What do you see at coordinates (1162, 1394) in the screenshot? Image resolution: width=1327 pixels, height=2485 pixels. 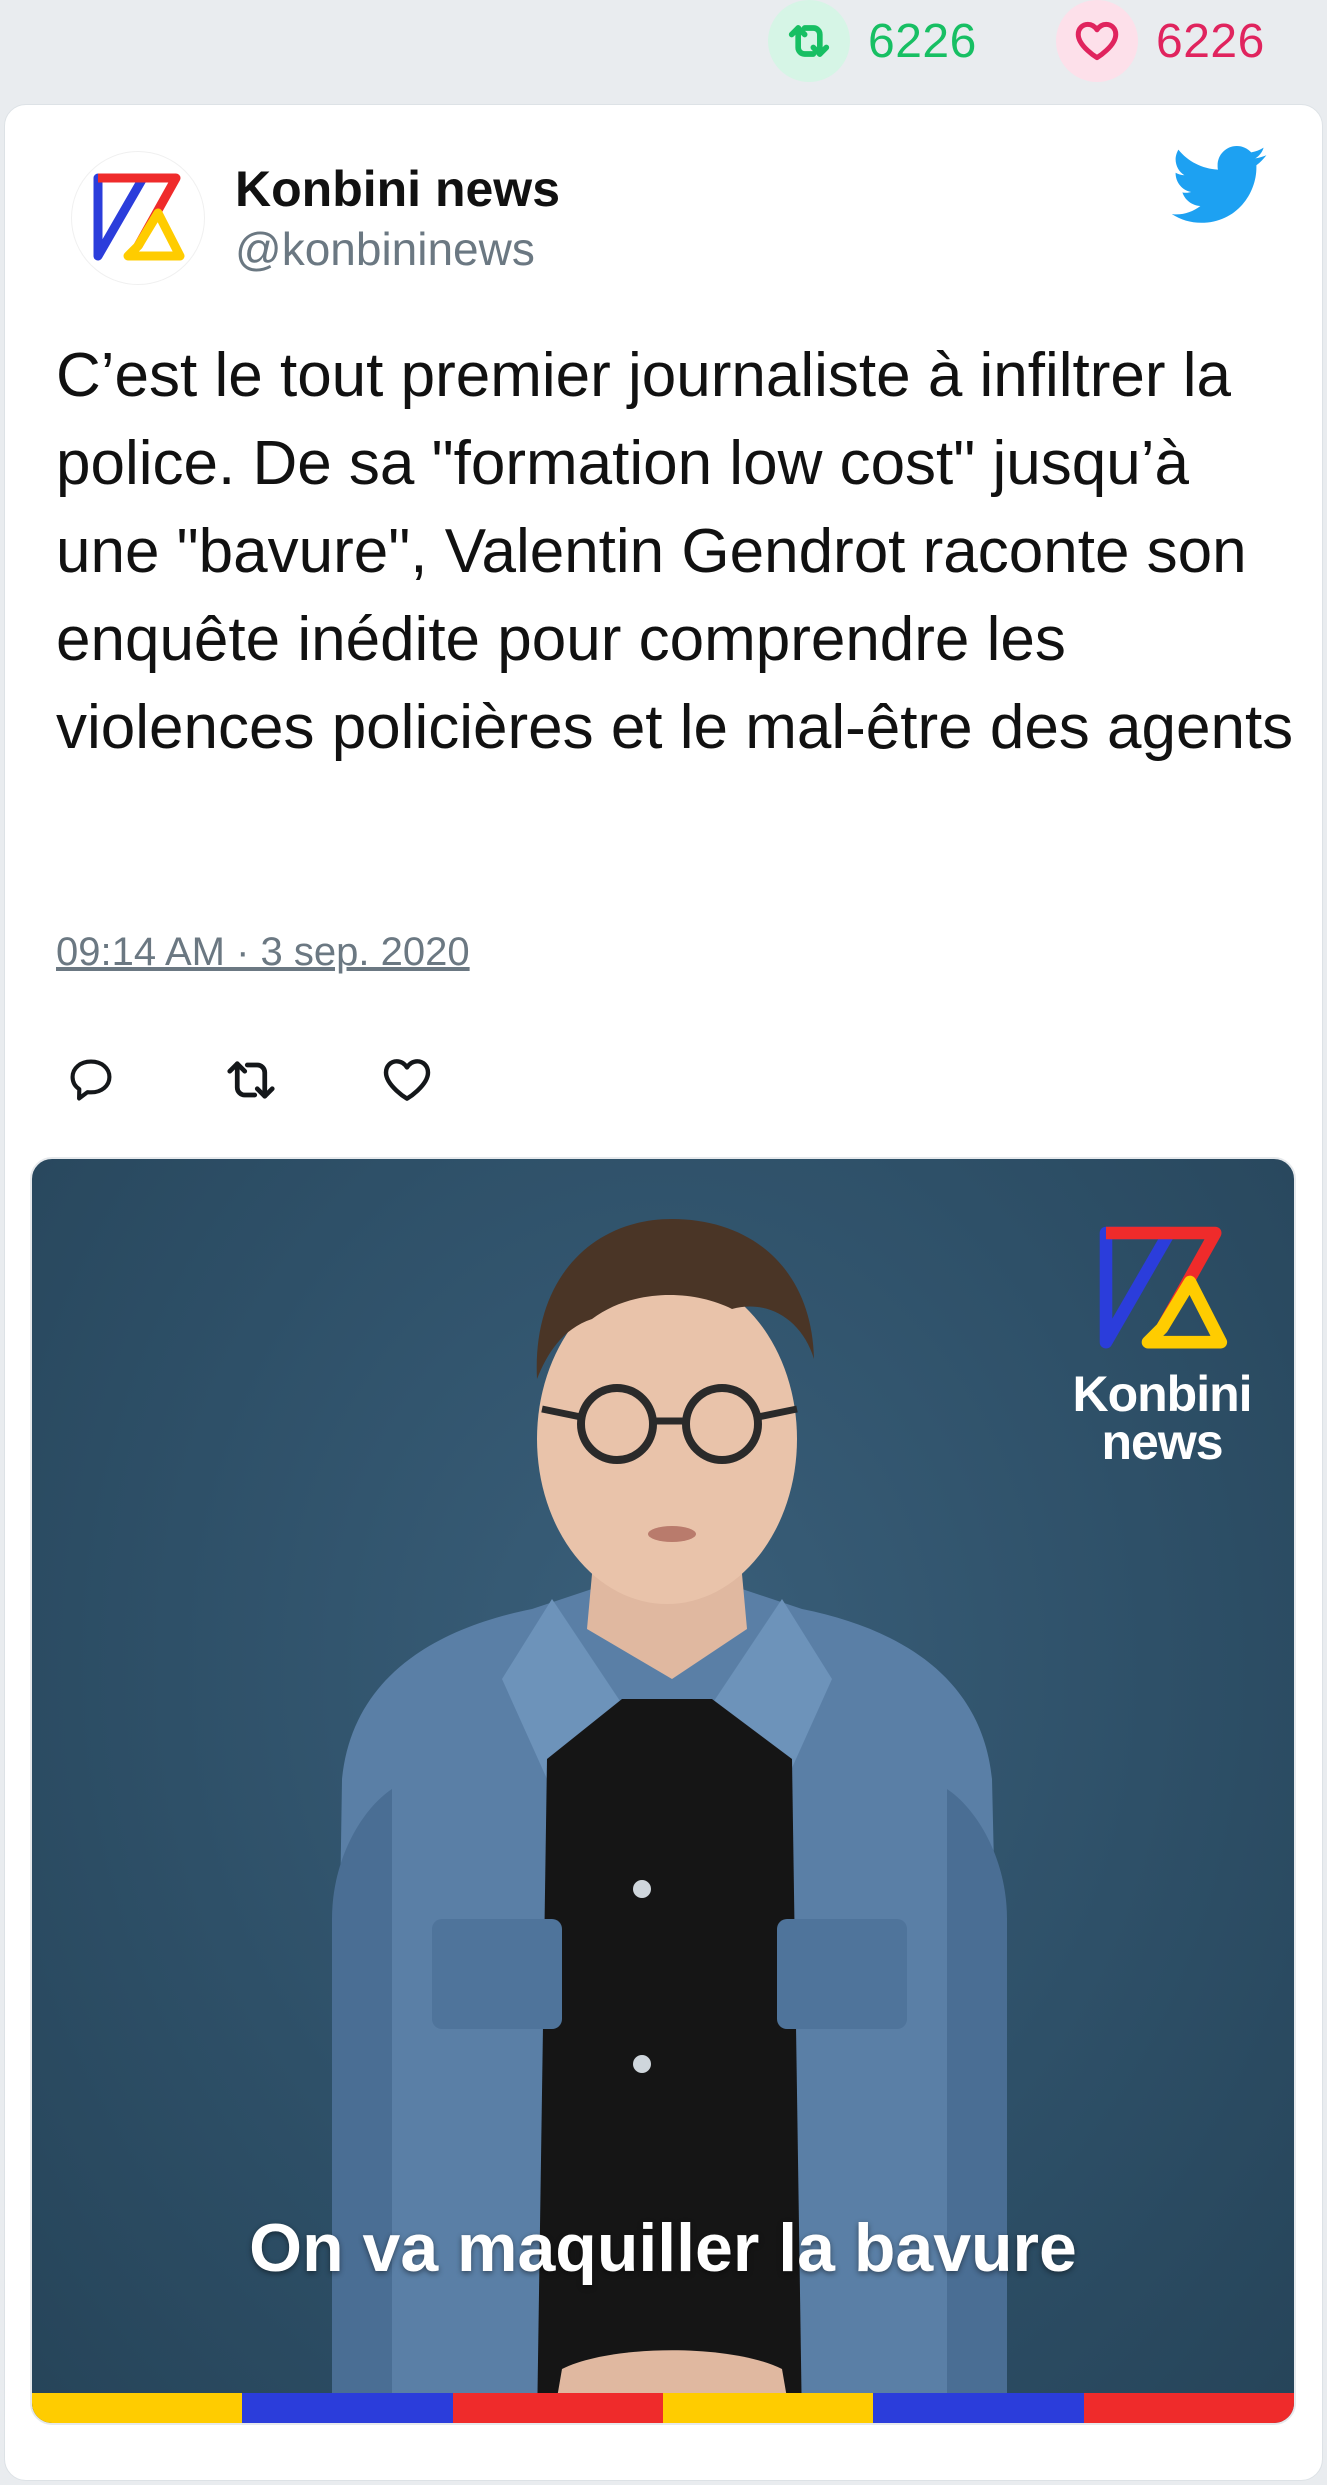 I see `media-brand-line1: Konbini` at bounding box center [1162, 1394].